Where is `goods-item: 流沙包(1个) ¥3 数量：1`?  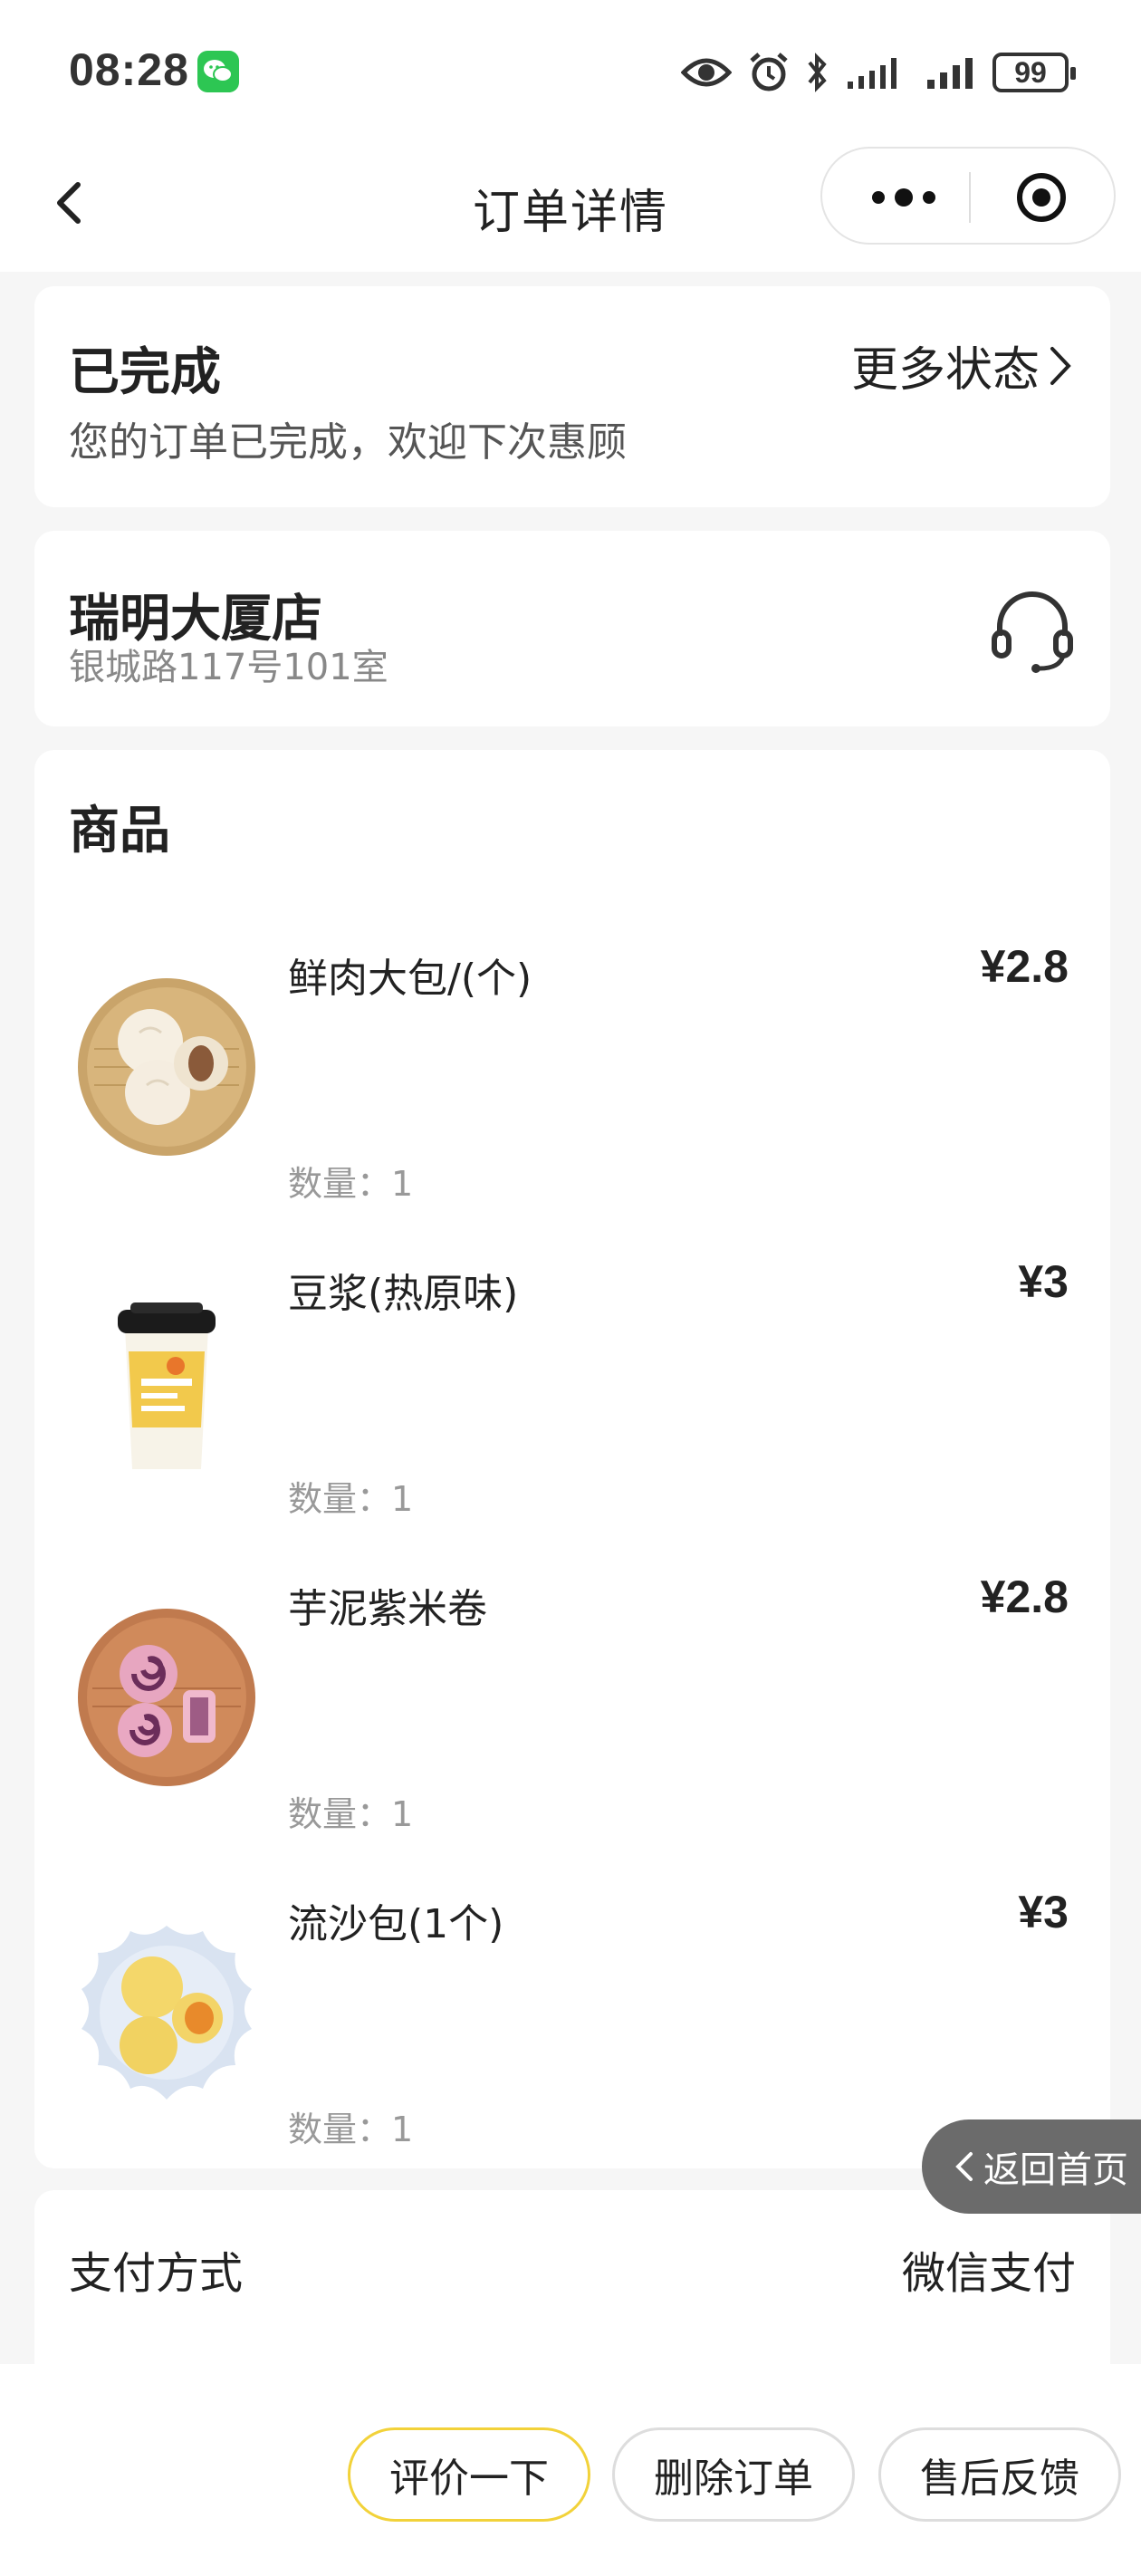
goods-item: 流沙包(1个) ¥3 数量：1 is located at coordinates (572, 2008).